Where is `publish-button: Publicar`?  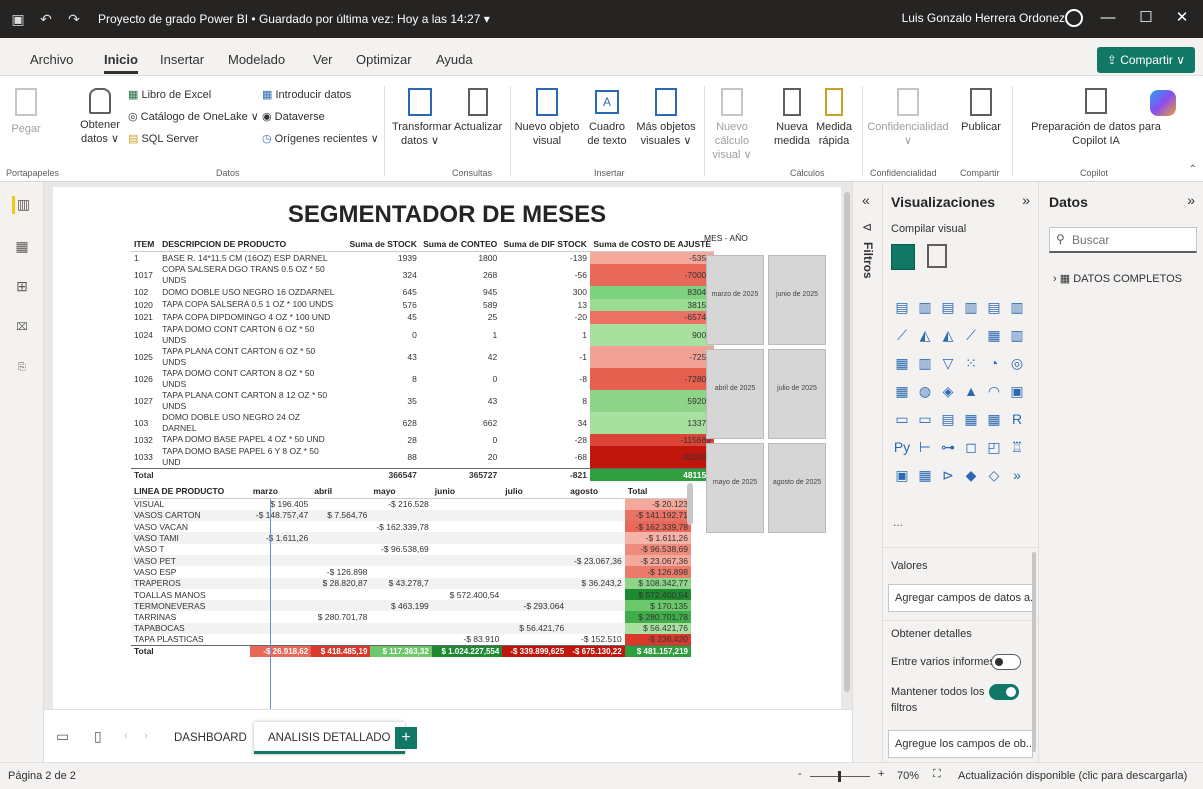 publish-button: Publicar is located at coordinates (981, 111).